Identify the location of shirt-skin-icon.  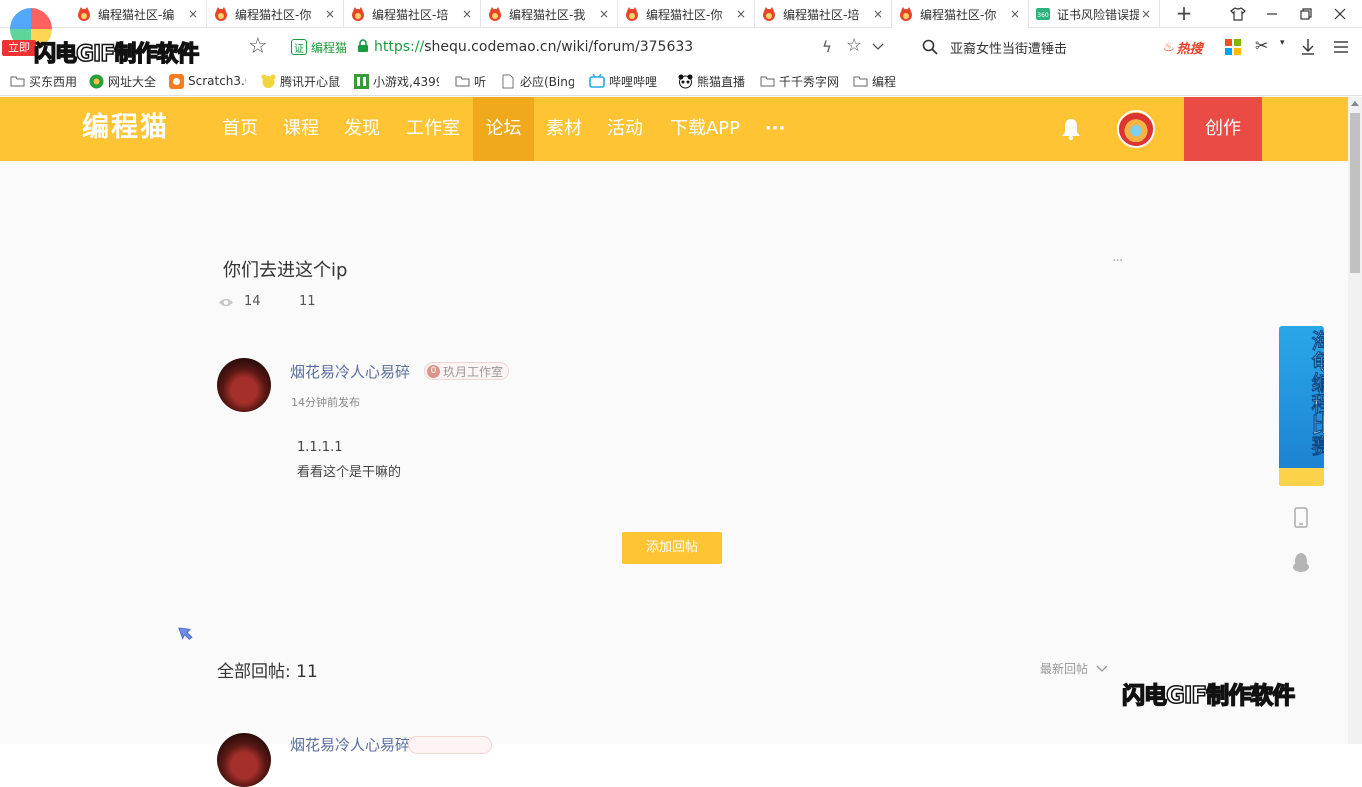
(1238, 14).